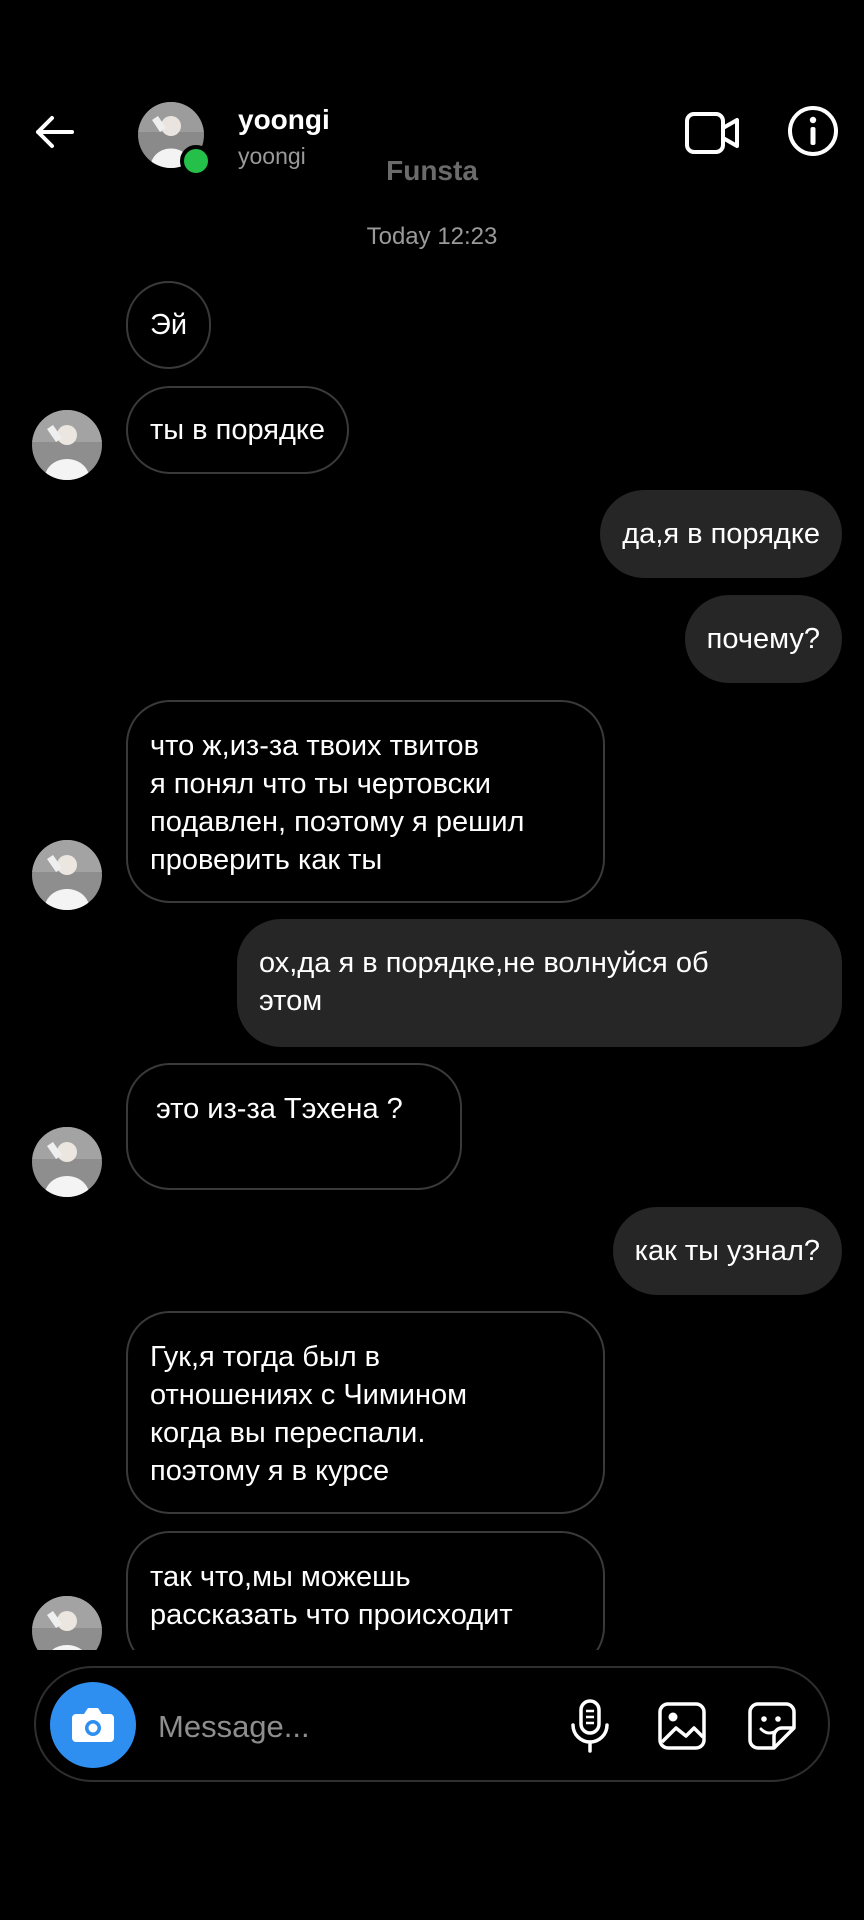 This screenshot has height=1920, width=864. I want to click on message-text: Эй, so click(169, 325).